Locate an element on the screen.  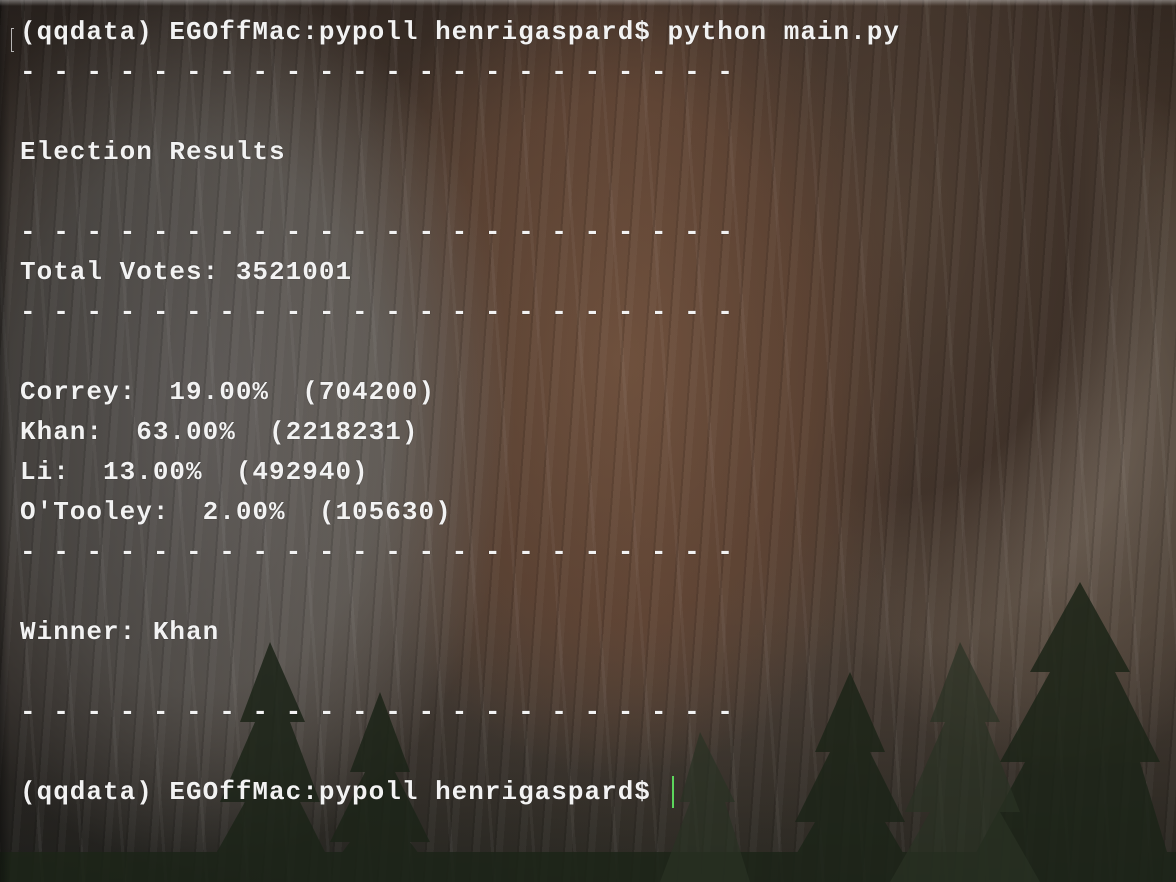
candidate-result-line: O'Tooley: 2.00% (105630) is located at coordinates (236, 512).